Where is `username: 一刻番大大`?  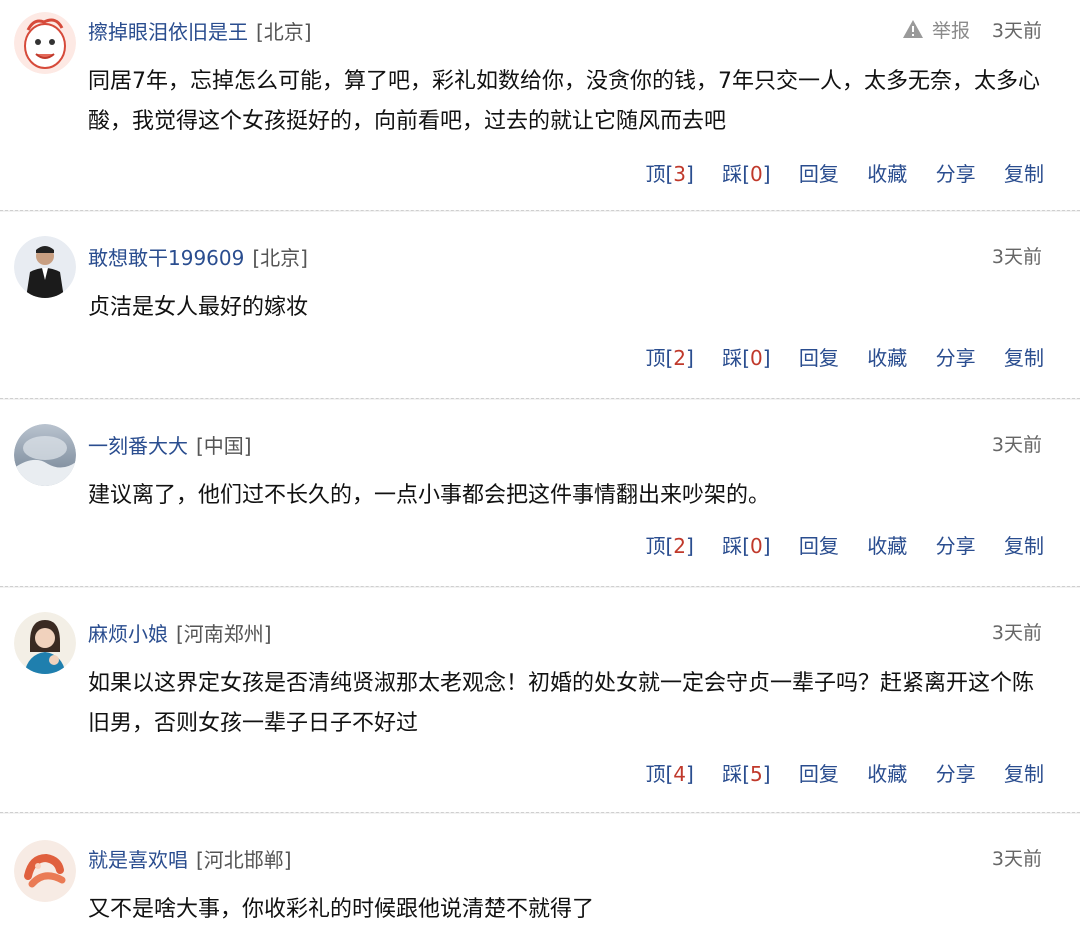 username: 一刻番大大 is located at coordinates (138, 446).